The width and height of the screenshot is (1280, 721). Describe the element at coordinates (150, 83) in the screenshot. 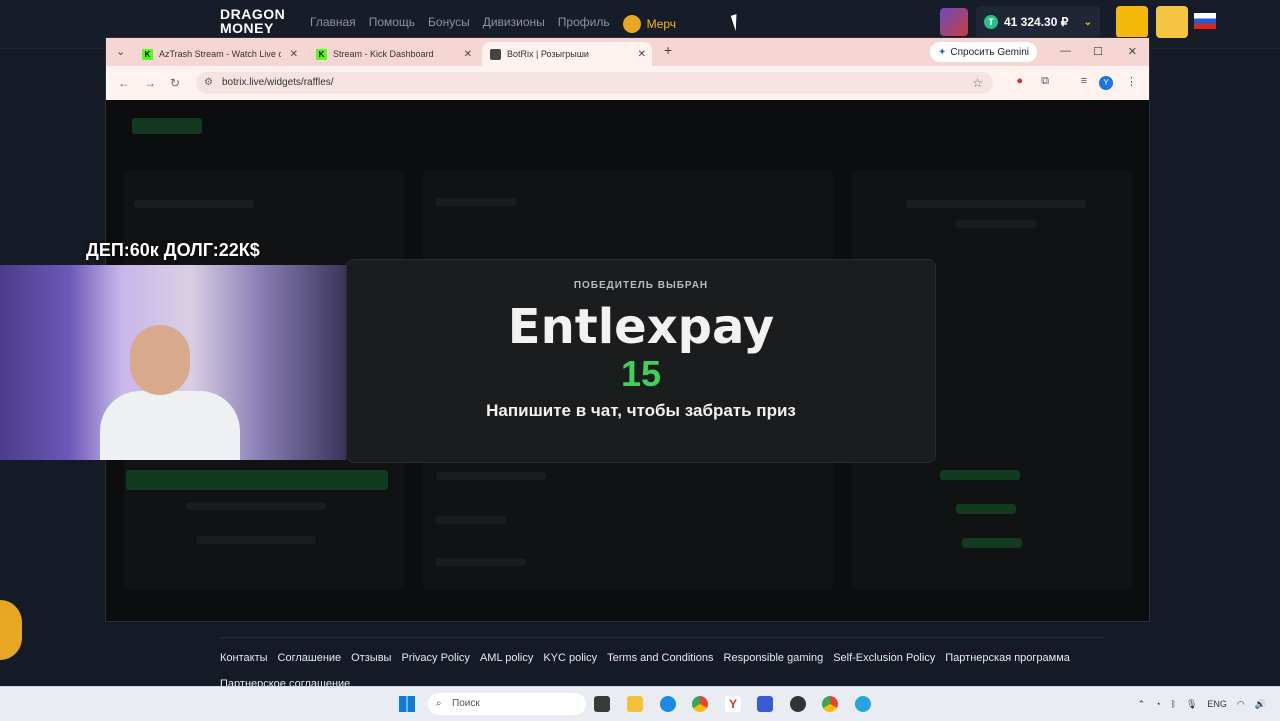

I see `forward-icon: →` at that location.